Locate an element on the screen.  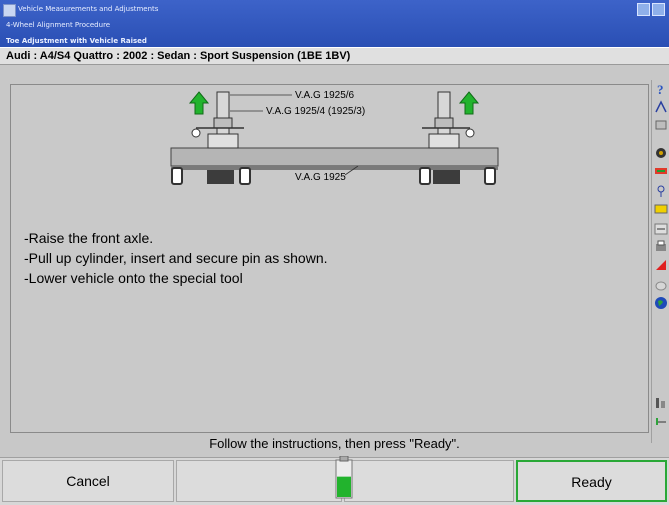
ready-button: Ready is located at coordinates (591, 481).